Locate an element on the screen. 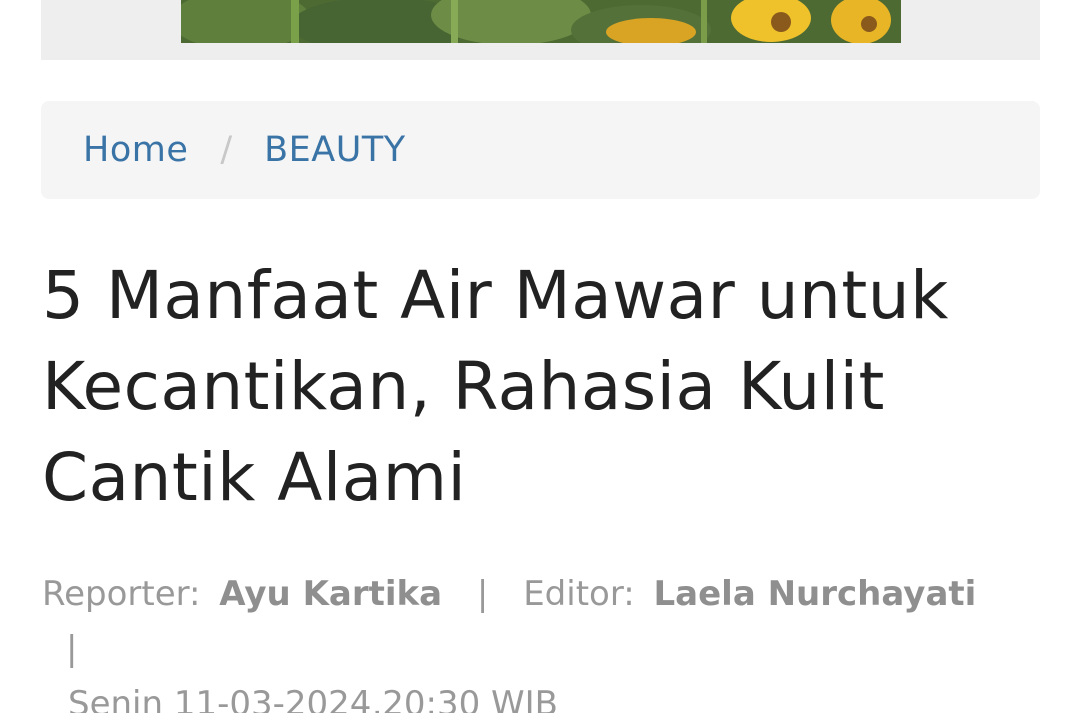 This screenshot has width=1080, height=713. breadcrumb-home-link: Home is located at coordinates (135, 150).